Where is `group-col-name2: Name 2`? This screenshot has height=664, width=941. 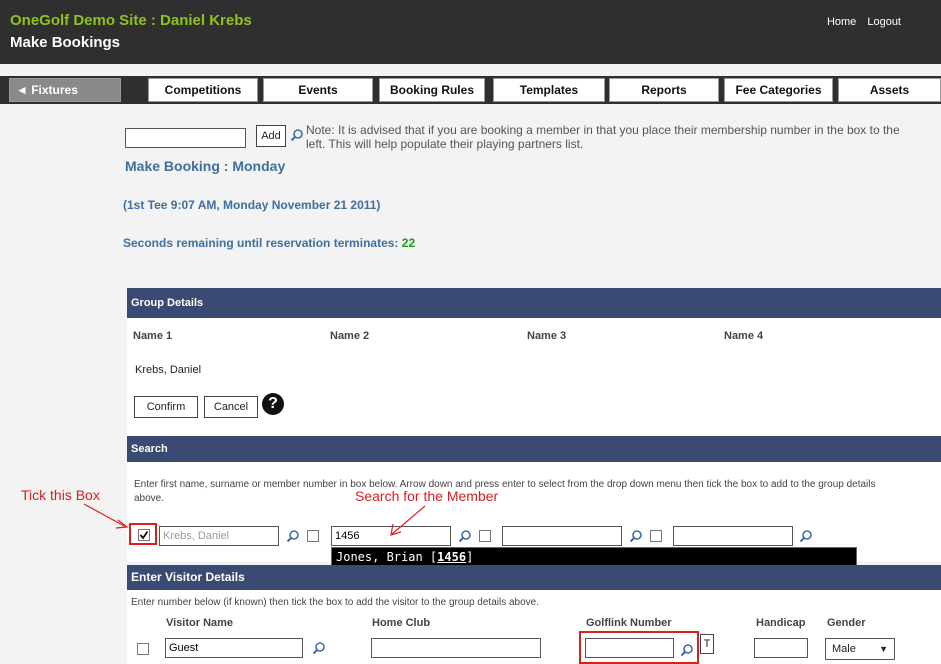 group-col-name2: Name 2 is located at coordinates (350, 336).